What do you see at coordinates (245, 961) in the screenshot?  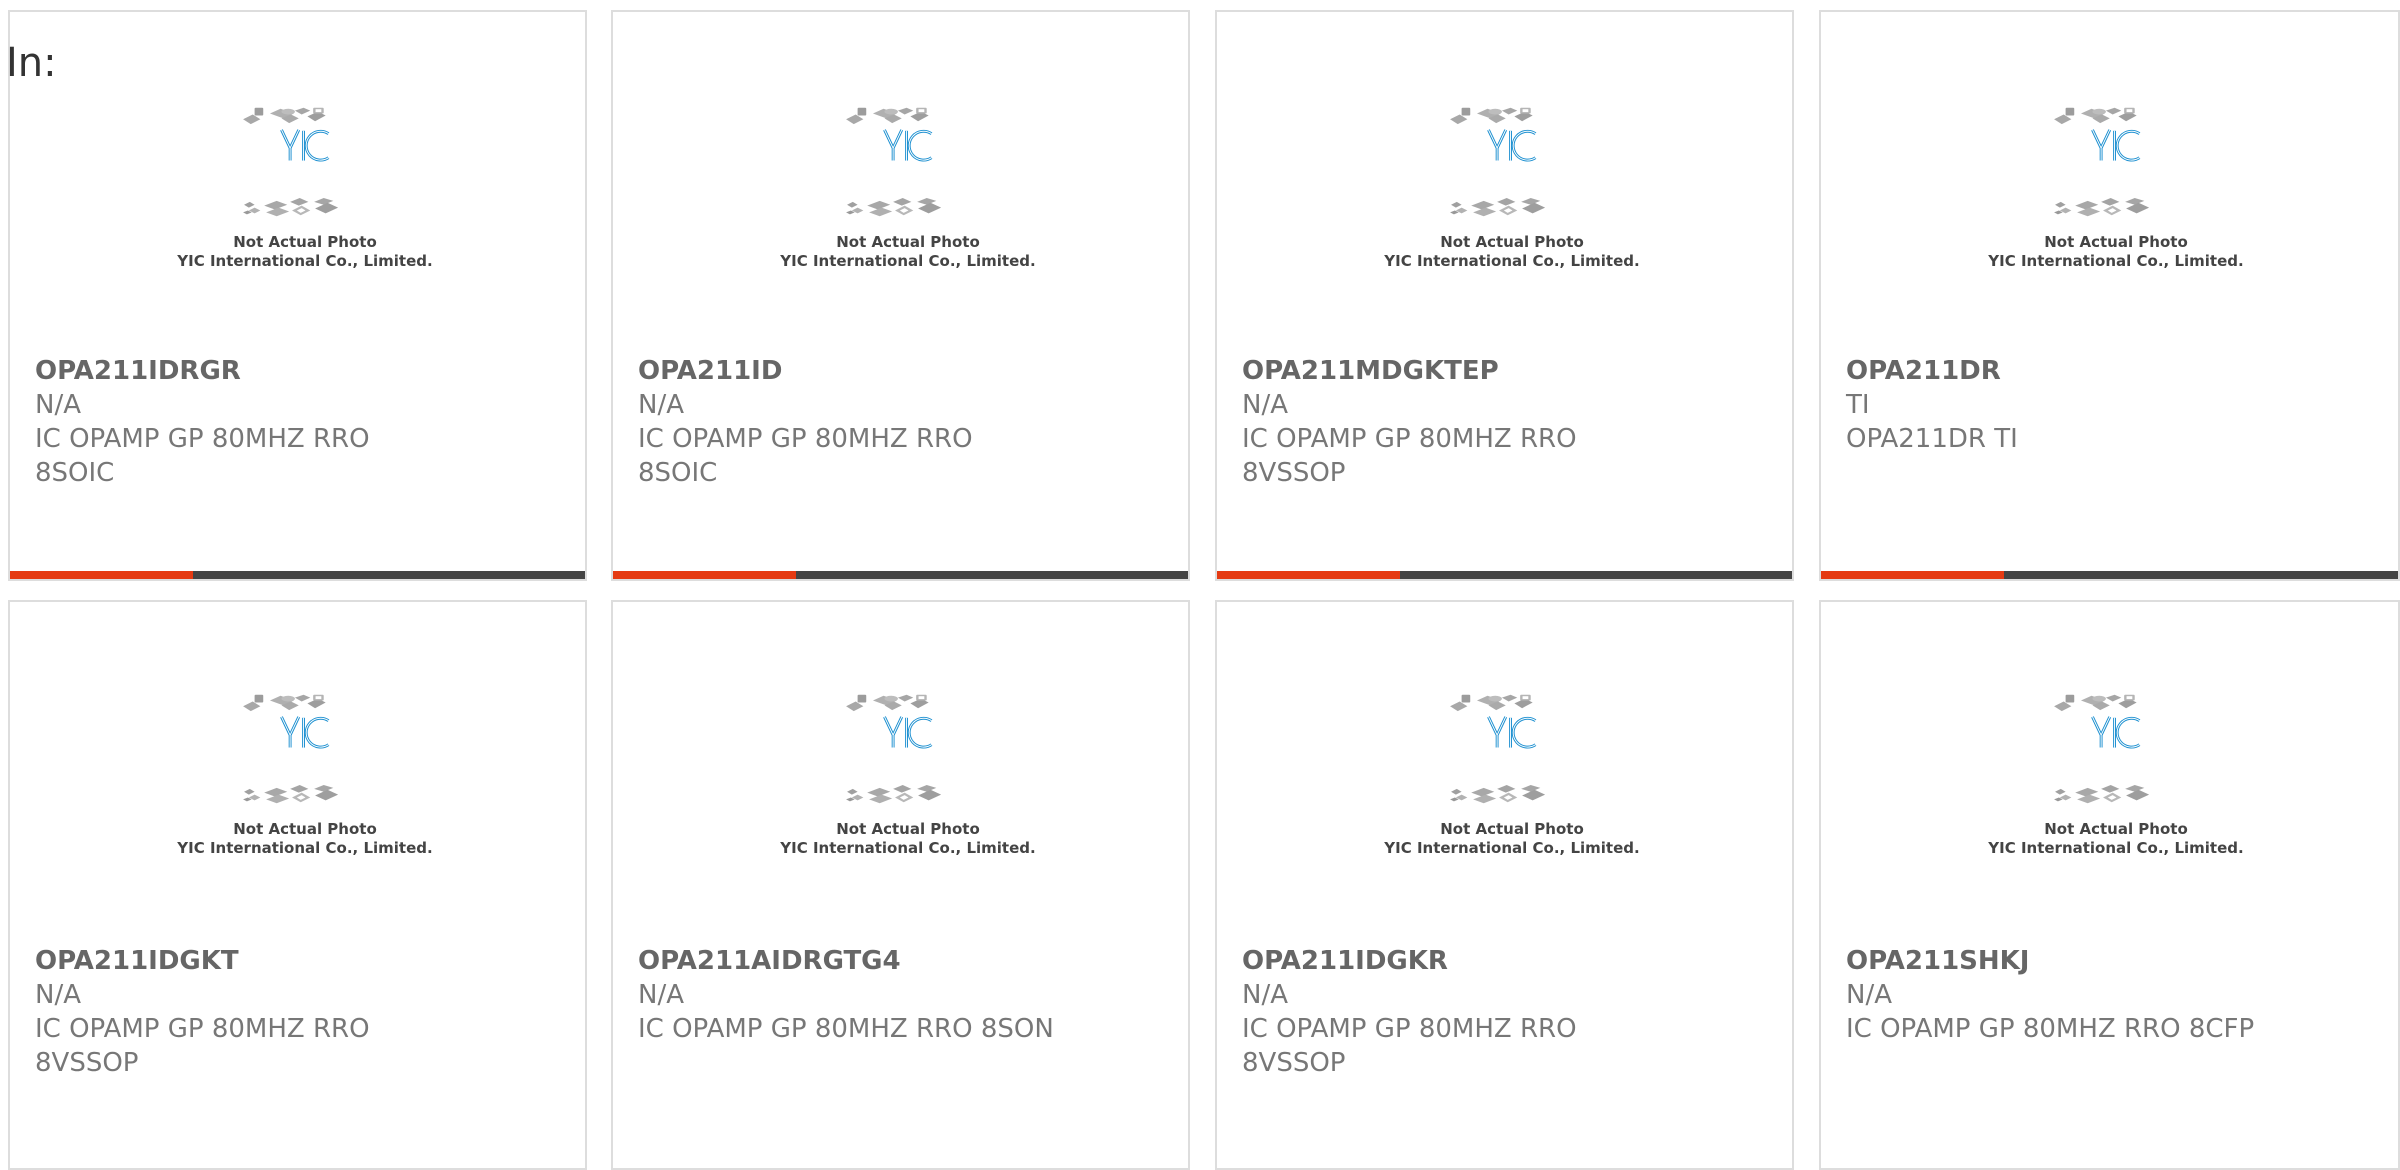 I see `part-number: OPA211IDGKT` at bounding box center [245, 961].